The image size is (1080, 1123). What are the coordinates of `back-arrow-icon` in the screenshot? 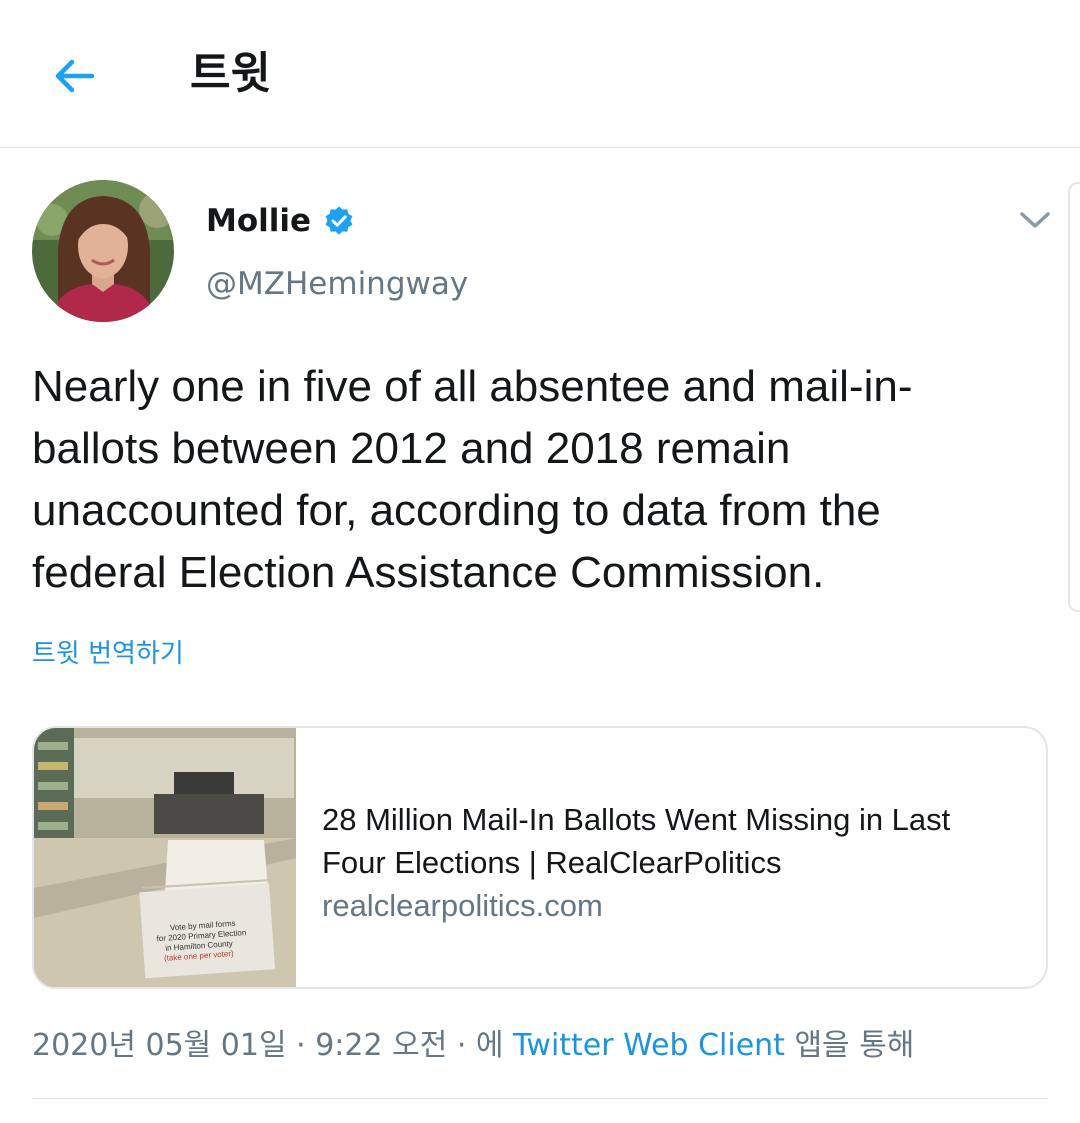 It's located at (75, 76).